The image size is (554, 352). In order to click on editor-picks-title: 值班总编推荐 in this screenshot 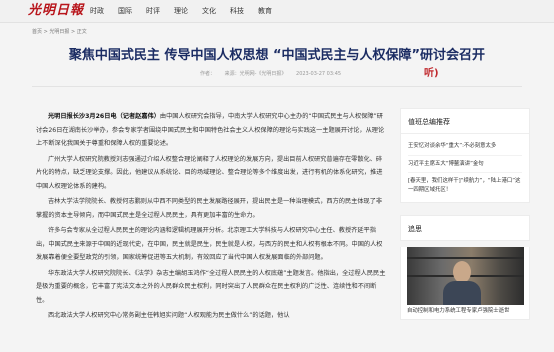, I will do `click(465, 121)`.